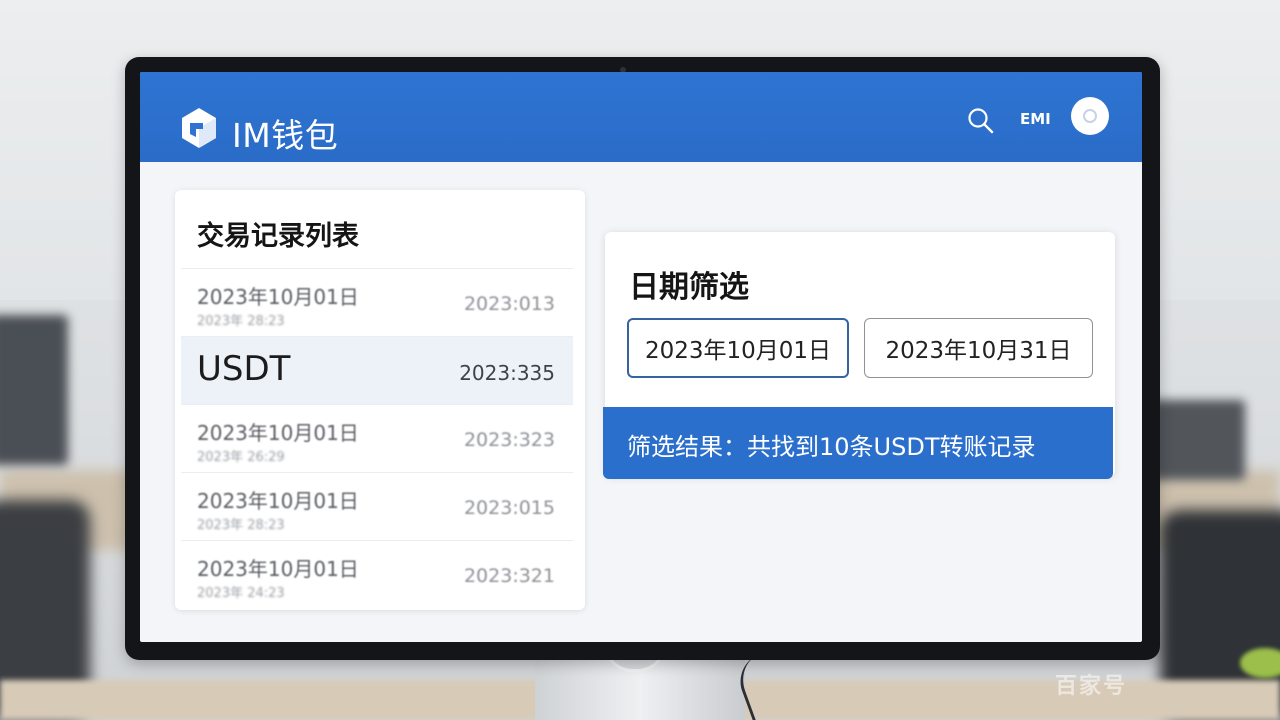 The image size is (1280, 720). I want to click on avatar-icon, so click(1090, 116).